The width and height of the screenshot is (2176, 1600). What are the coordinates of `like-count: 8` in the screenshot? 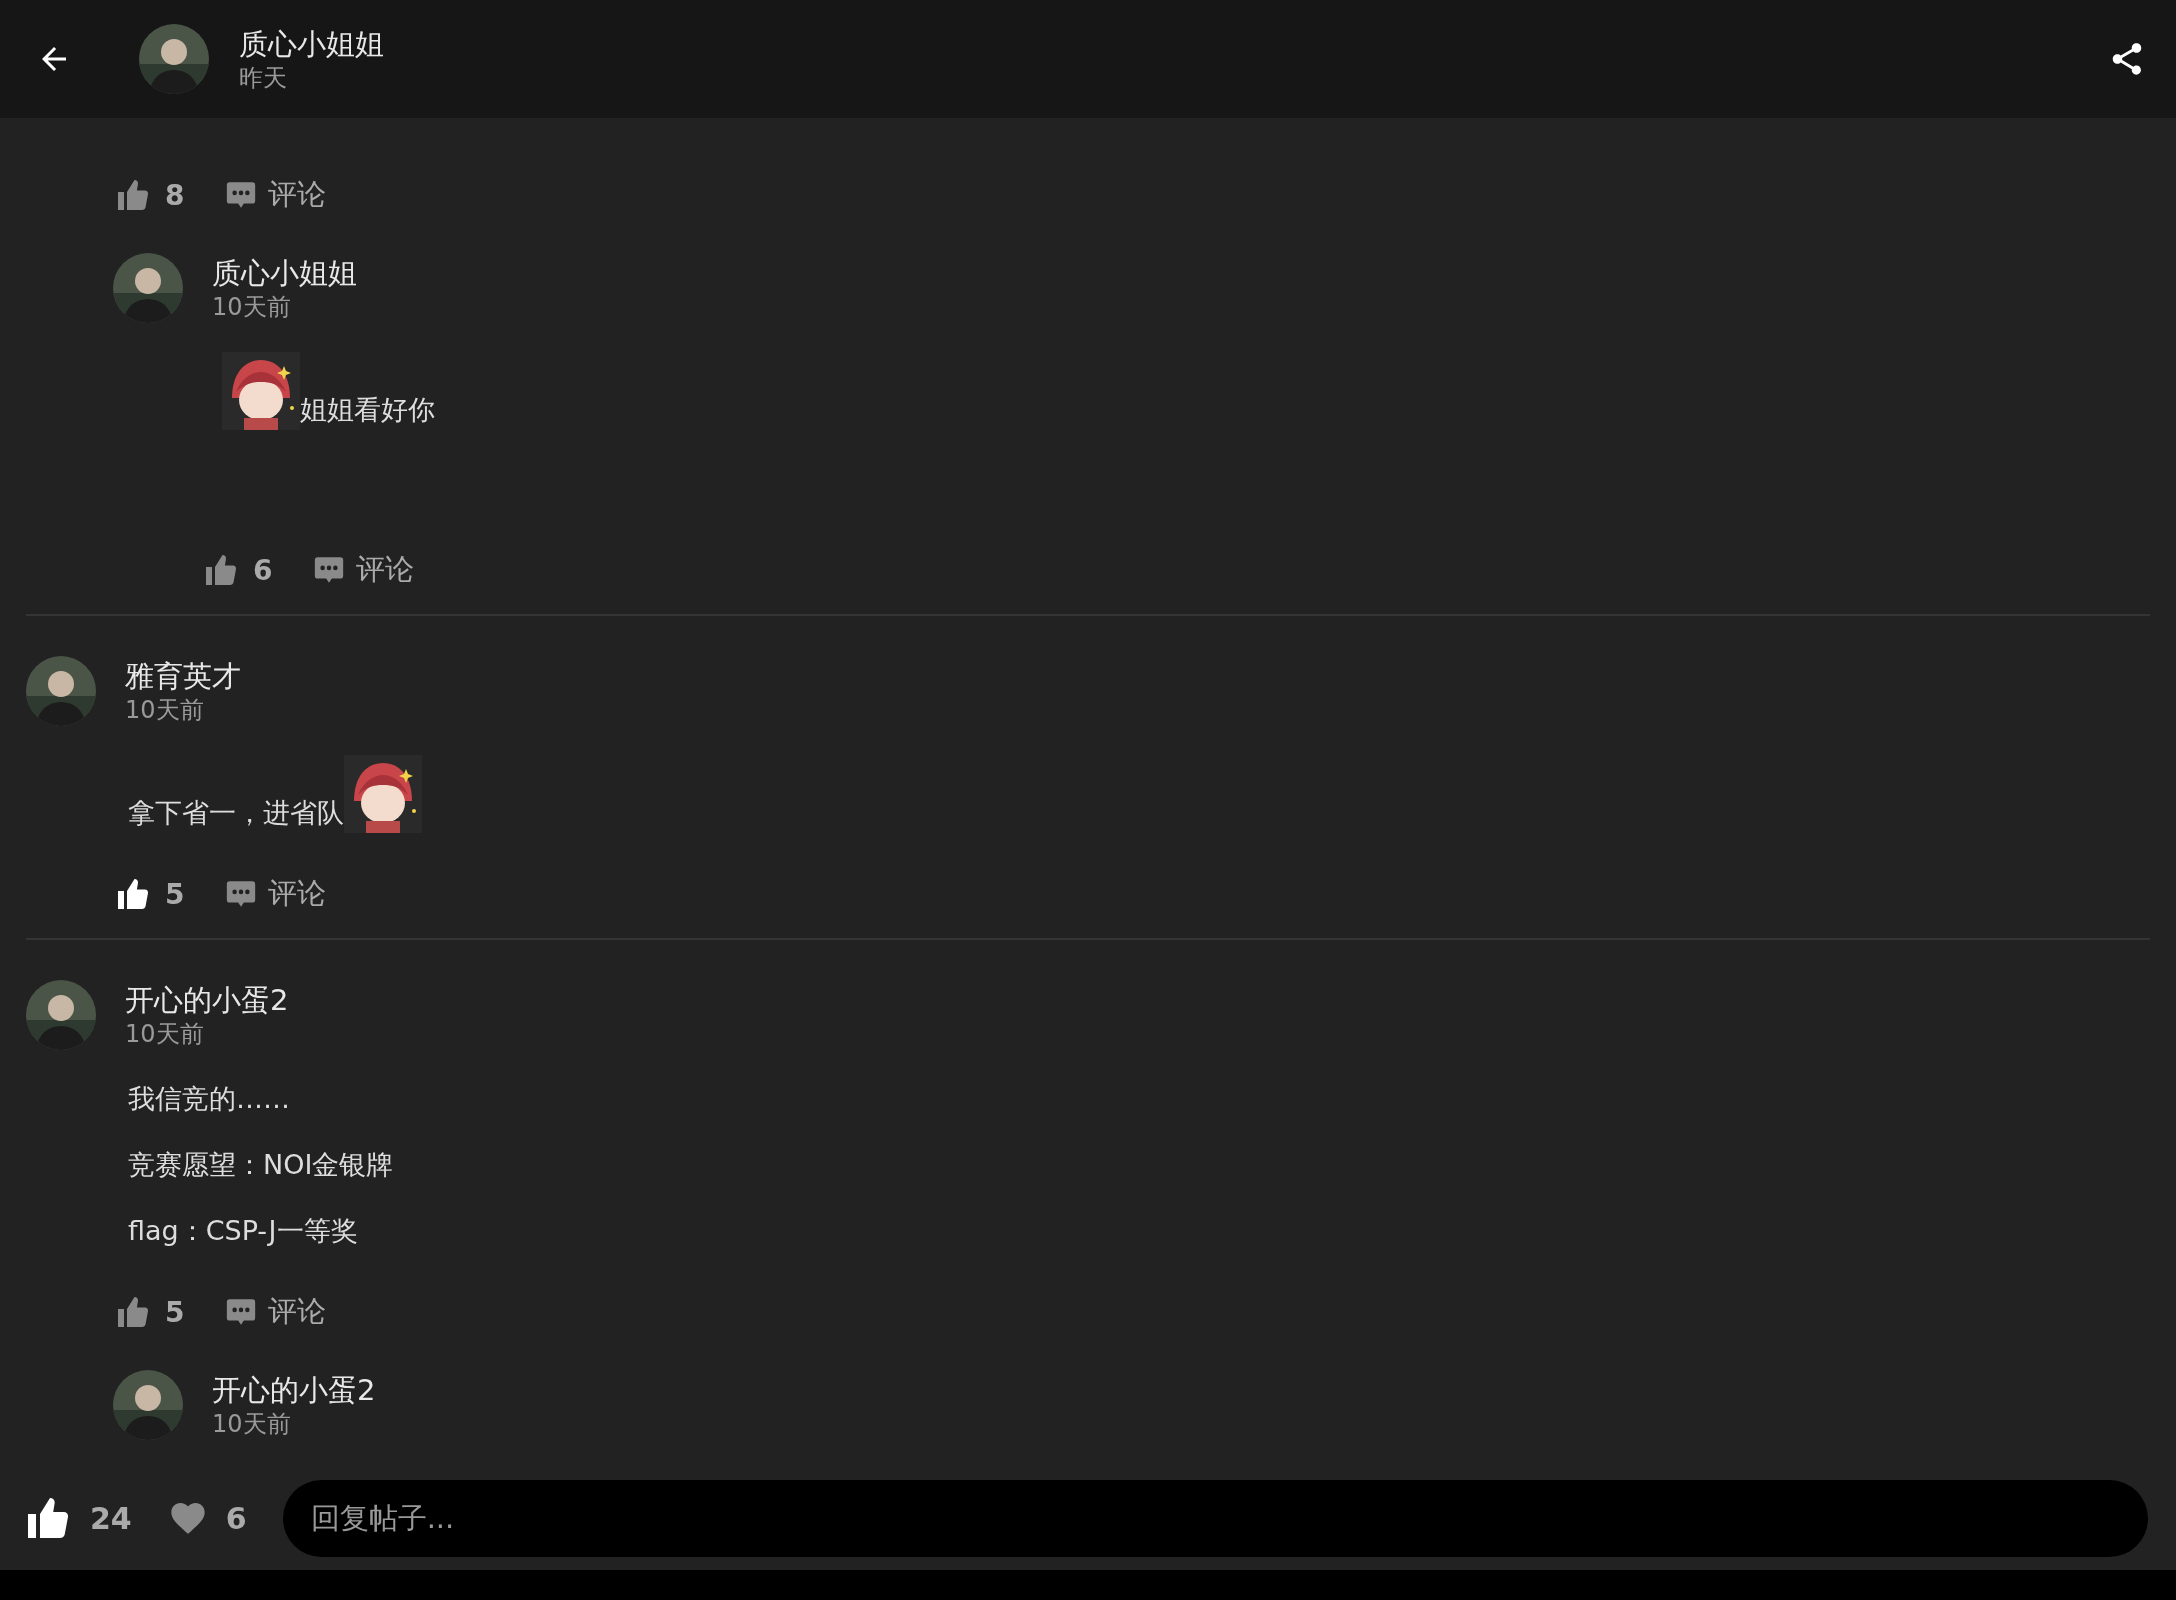 It's located at (175, 195).